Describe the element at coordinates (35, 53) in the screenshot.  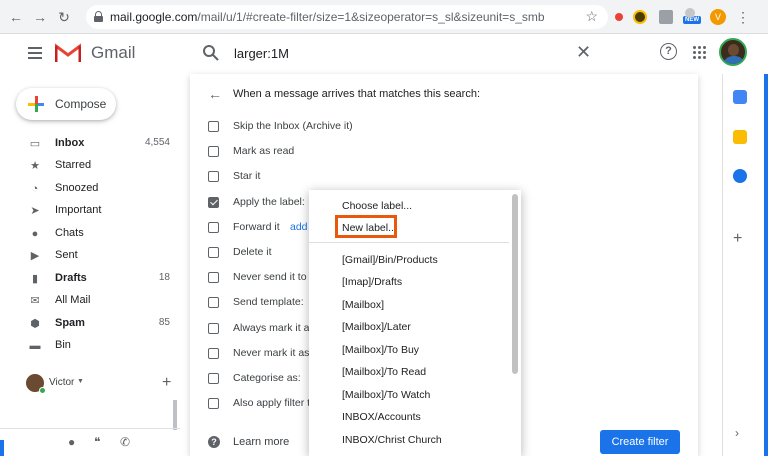
I see `main-menu-icon` at that location.